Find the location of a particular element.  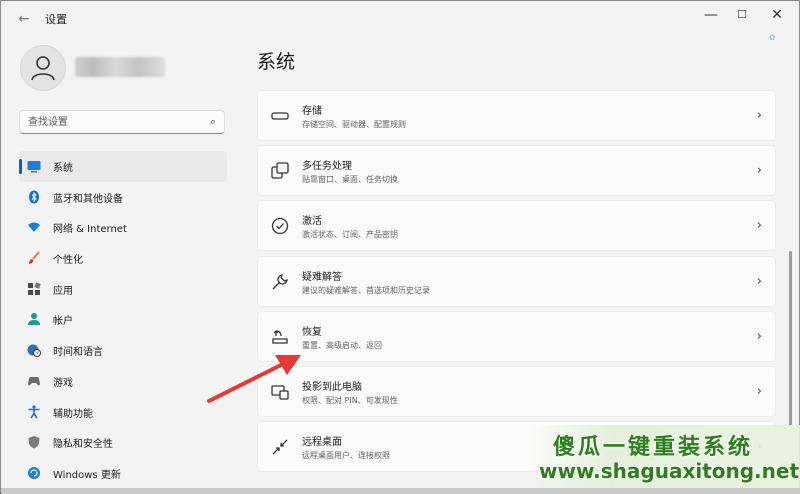

sidebar-item-label: 应用 is located at coordinates (63, 291).